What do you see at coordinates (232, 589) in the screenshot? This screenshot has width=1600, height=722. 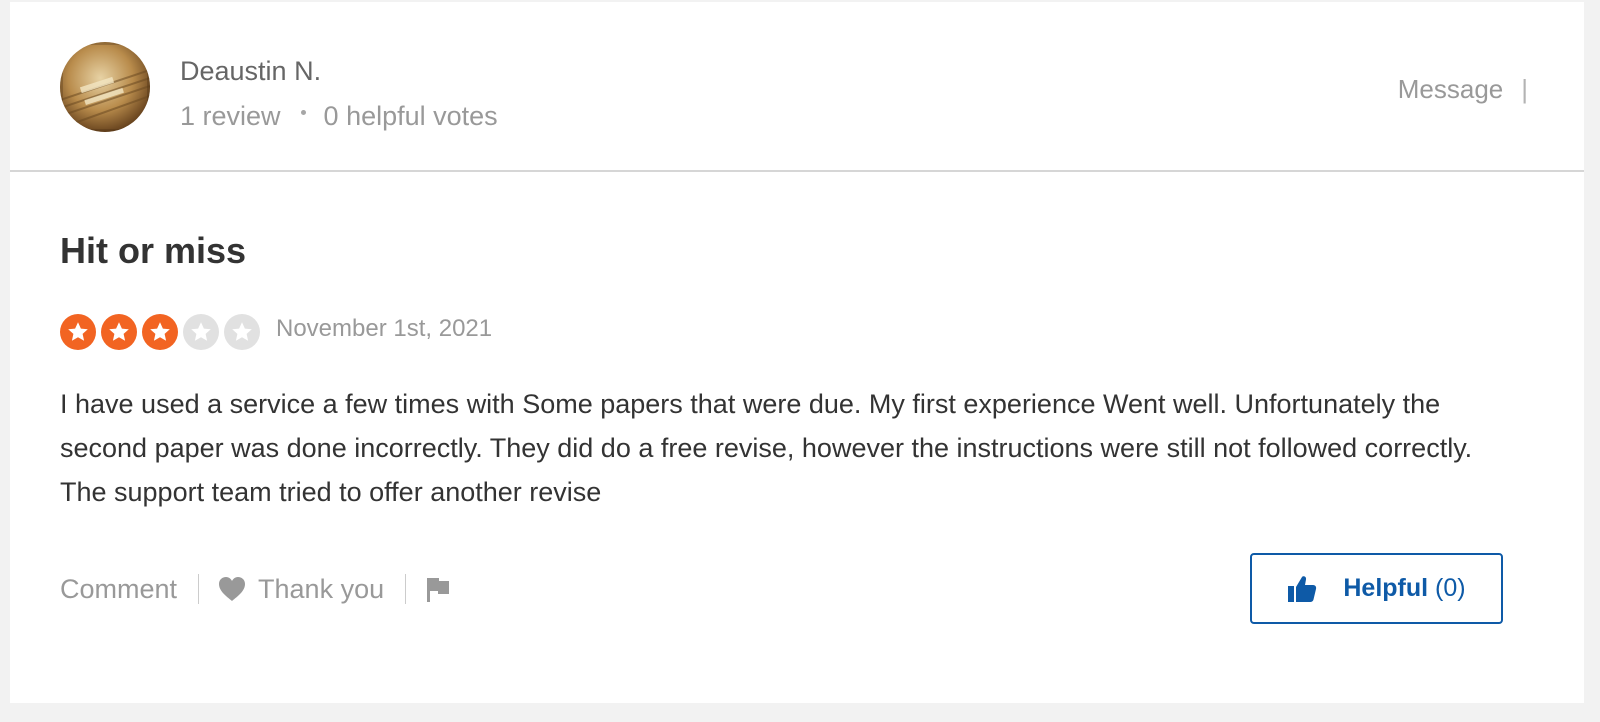 I see `heart-icon` at bounding box center [232, 589].